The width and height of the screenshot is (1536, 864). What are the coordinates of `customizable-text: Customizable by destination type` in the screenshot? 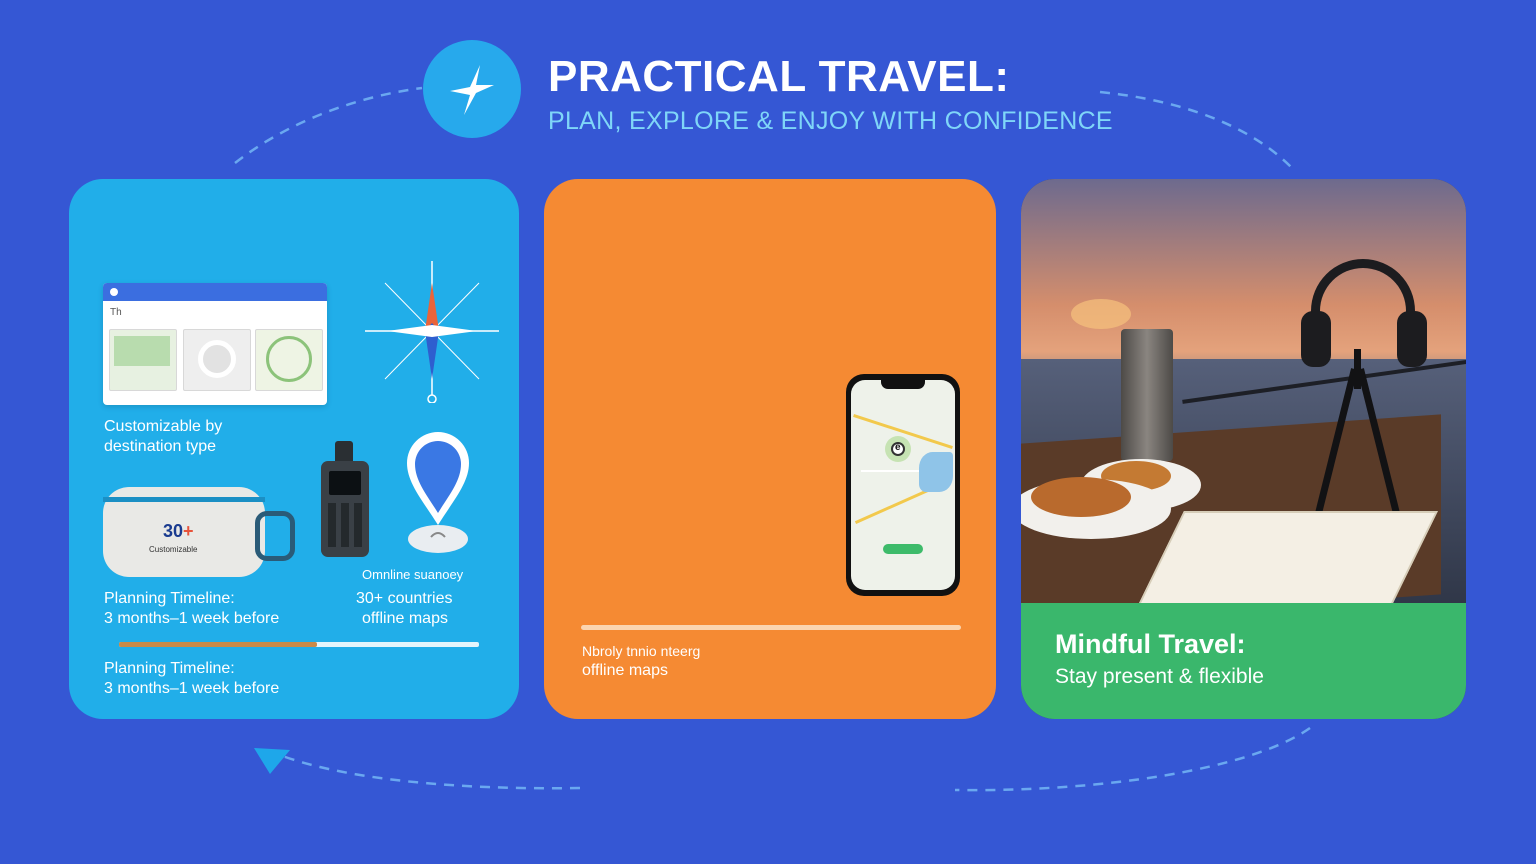 It's located at (163, 436).